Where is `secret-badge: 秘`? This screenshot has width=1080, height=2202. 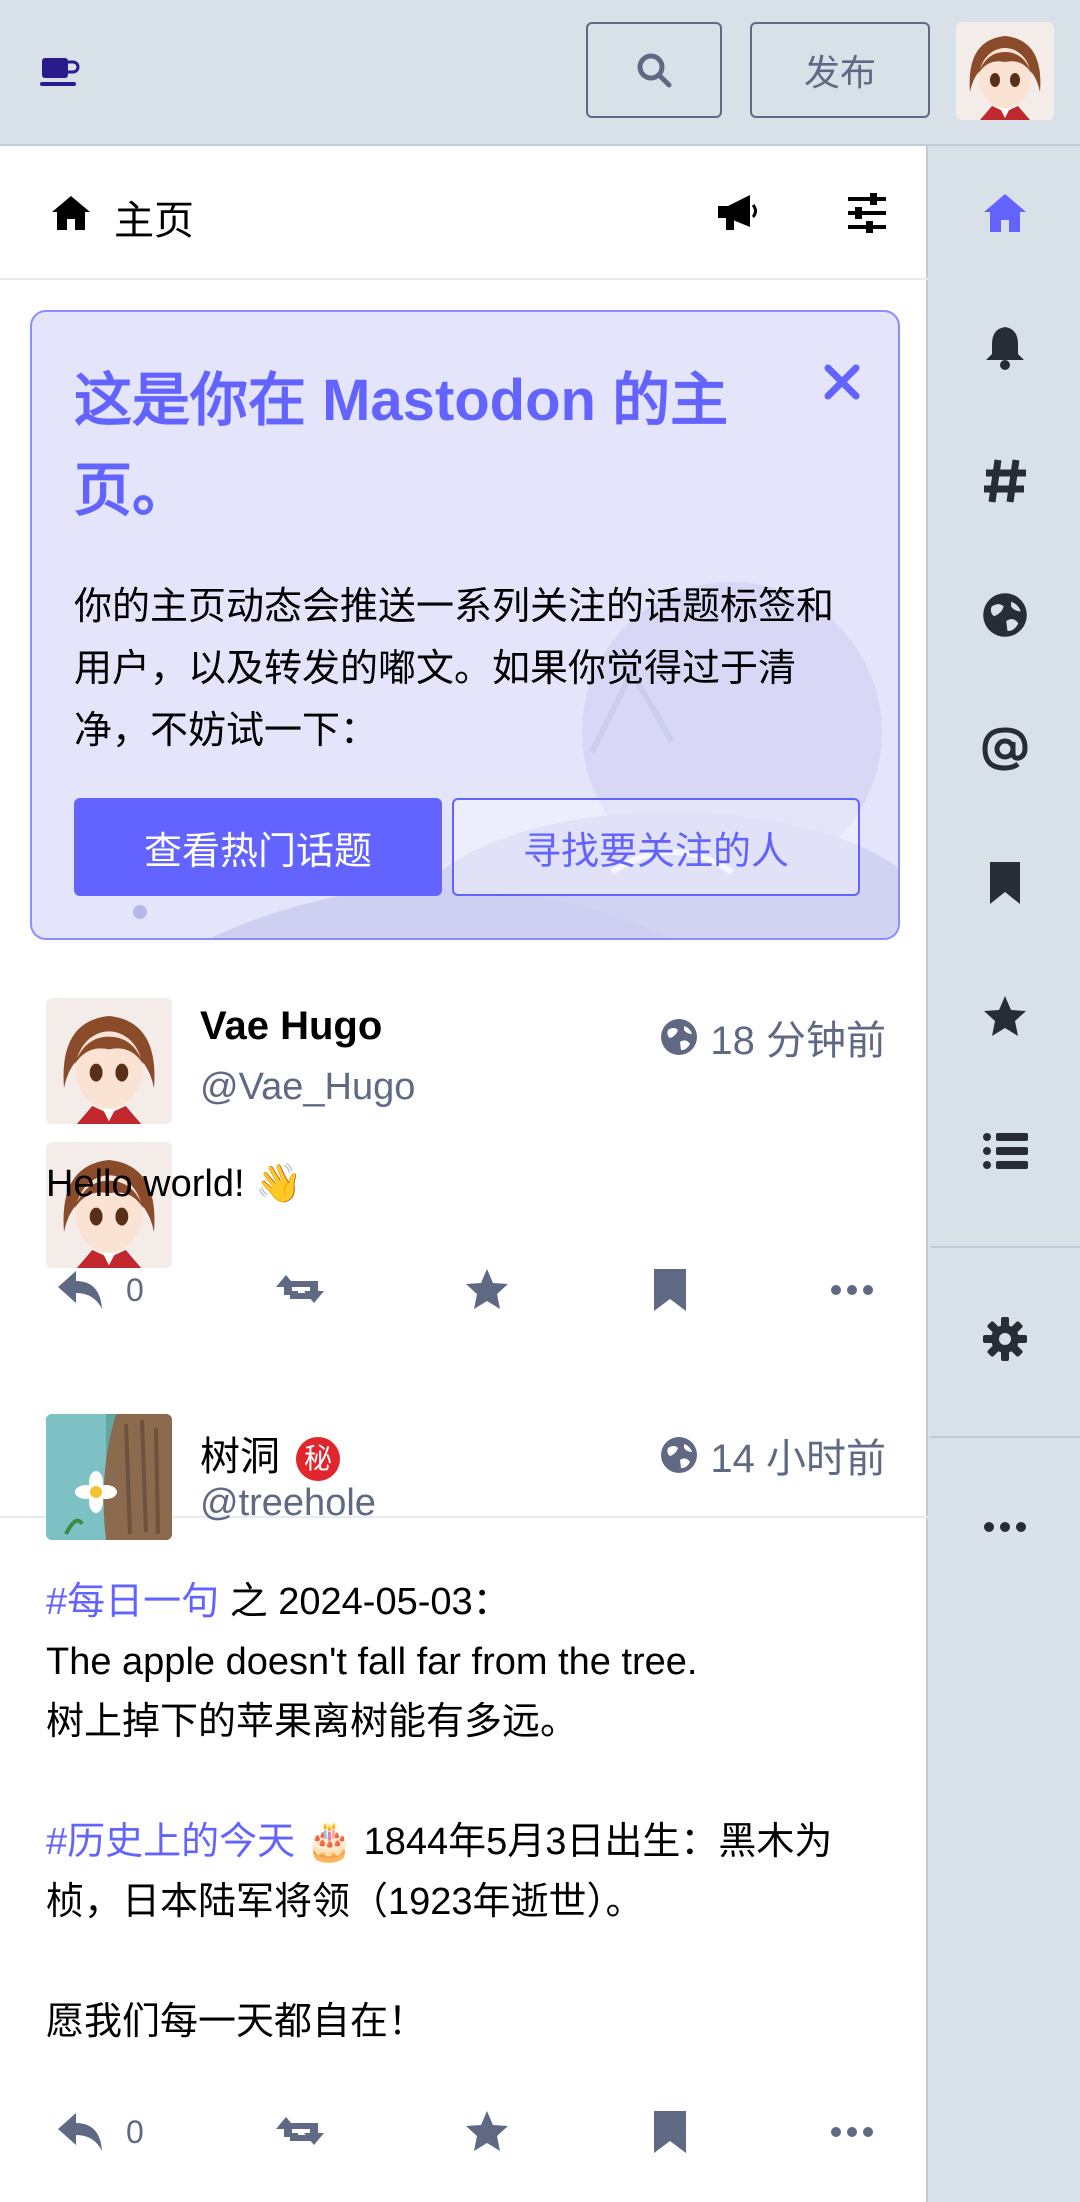 secret-badge: 秘 is located at coordinates (318, 1459).